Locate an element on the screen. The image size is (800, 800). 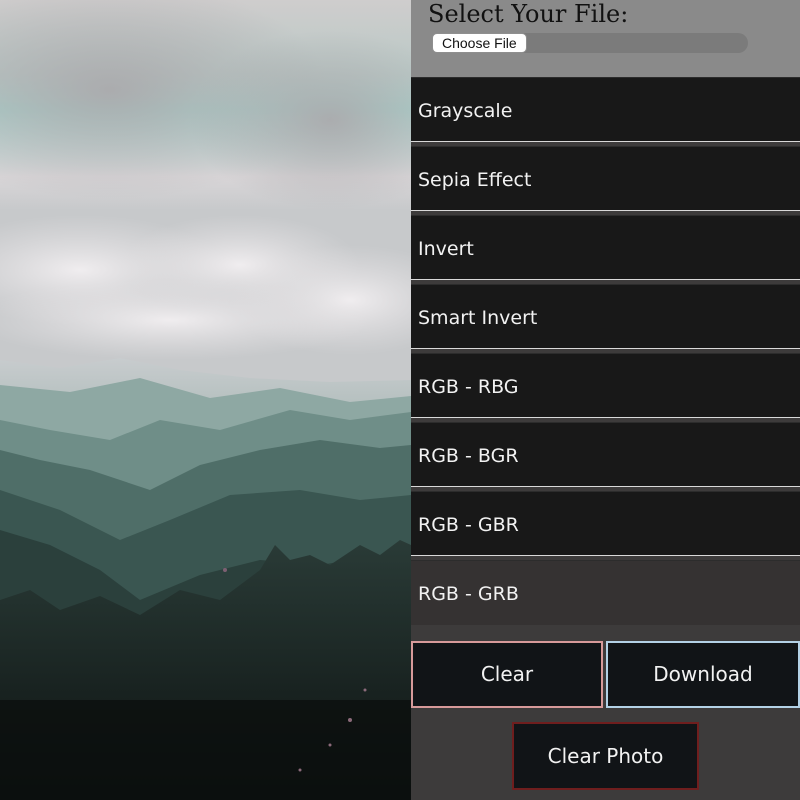
filter-label: Invert is located at coordinates (446, 249).